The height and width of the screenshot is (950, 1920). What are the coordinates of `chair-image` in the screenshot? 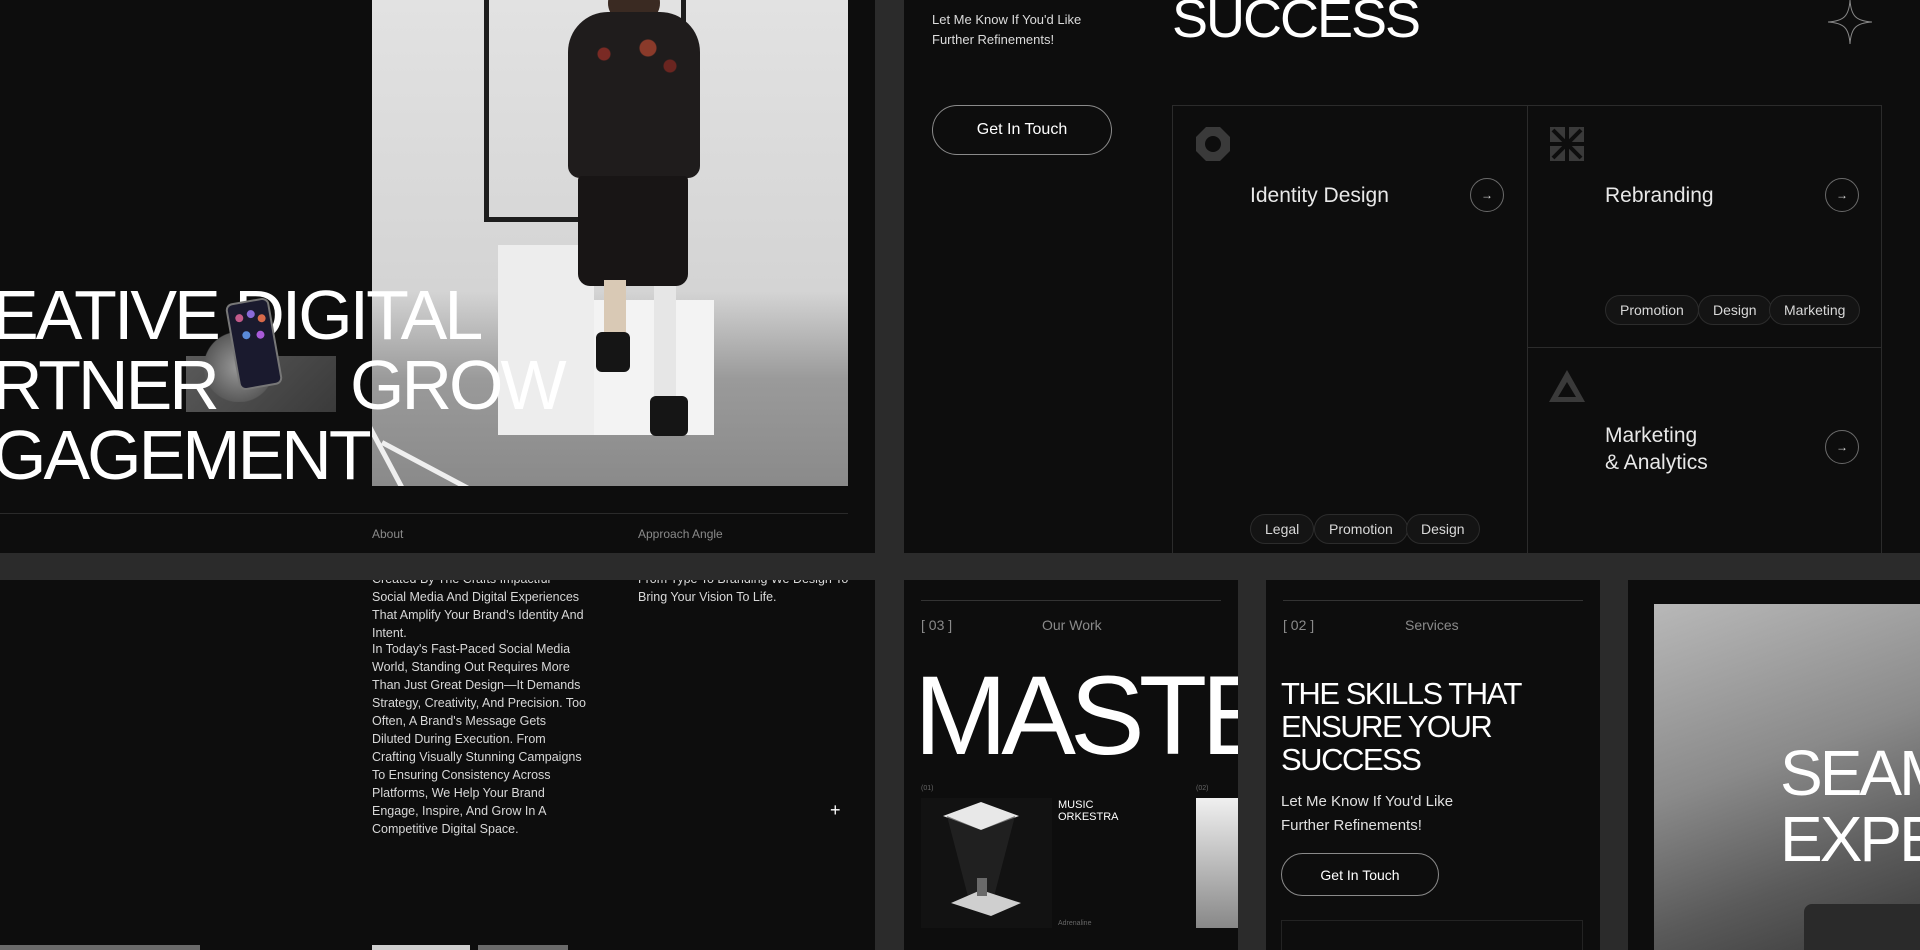 It's located at (1862, 927).